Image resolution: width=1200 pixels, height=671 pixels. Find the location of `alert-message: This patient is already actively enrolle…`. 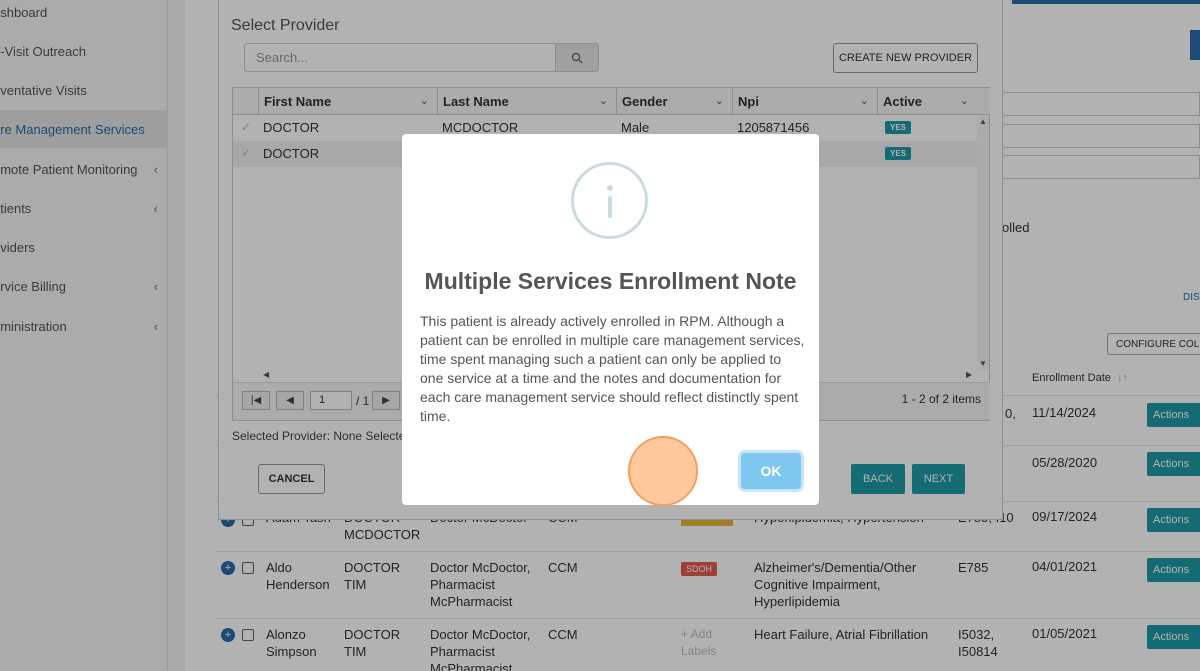

alert-message: This patient is already actively enrolle… is located at coordinates (612, 368).